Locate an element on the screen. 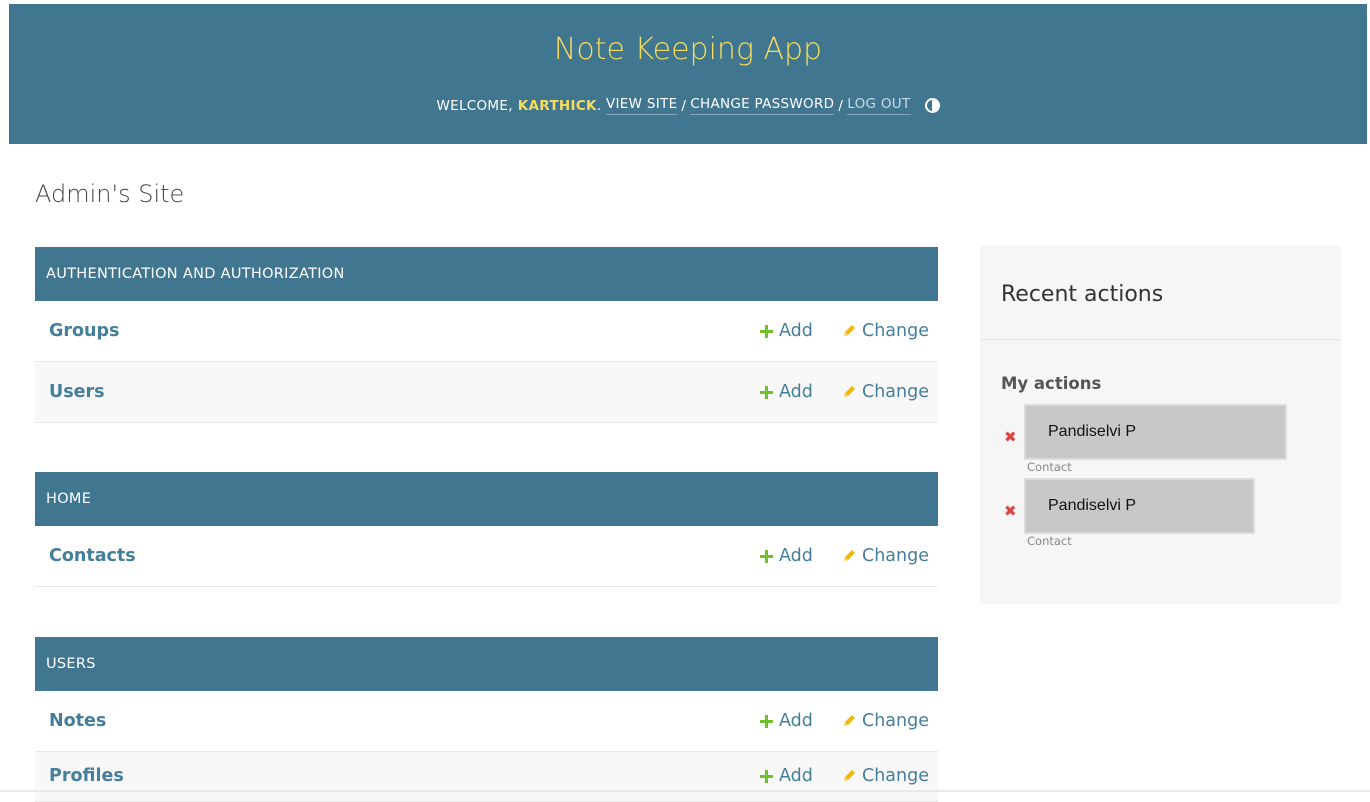  table-row: Contacts Add Change is located at coordinates (486, 556).